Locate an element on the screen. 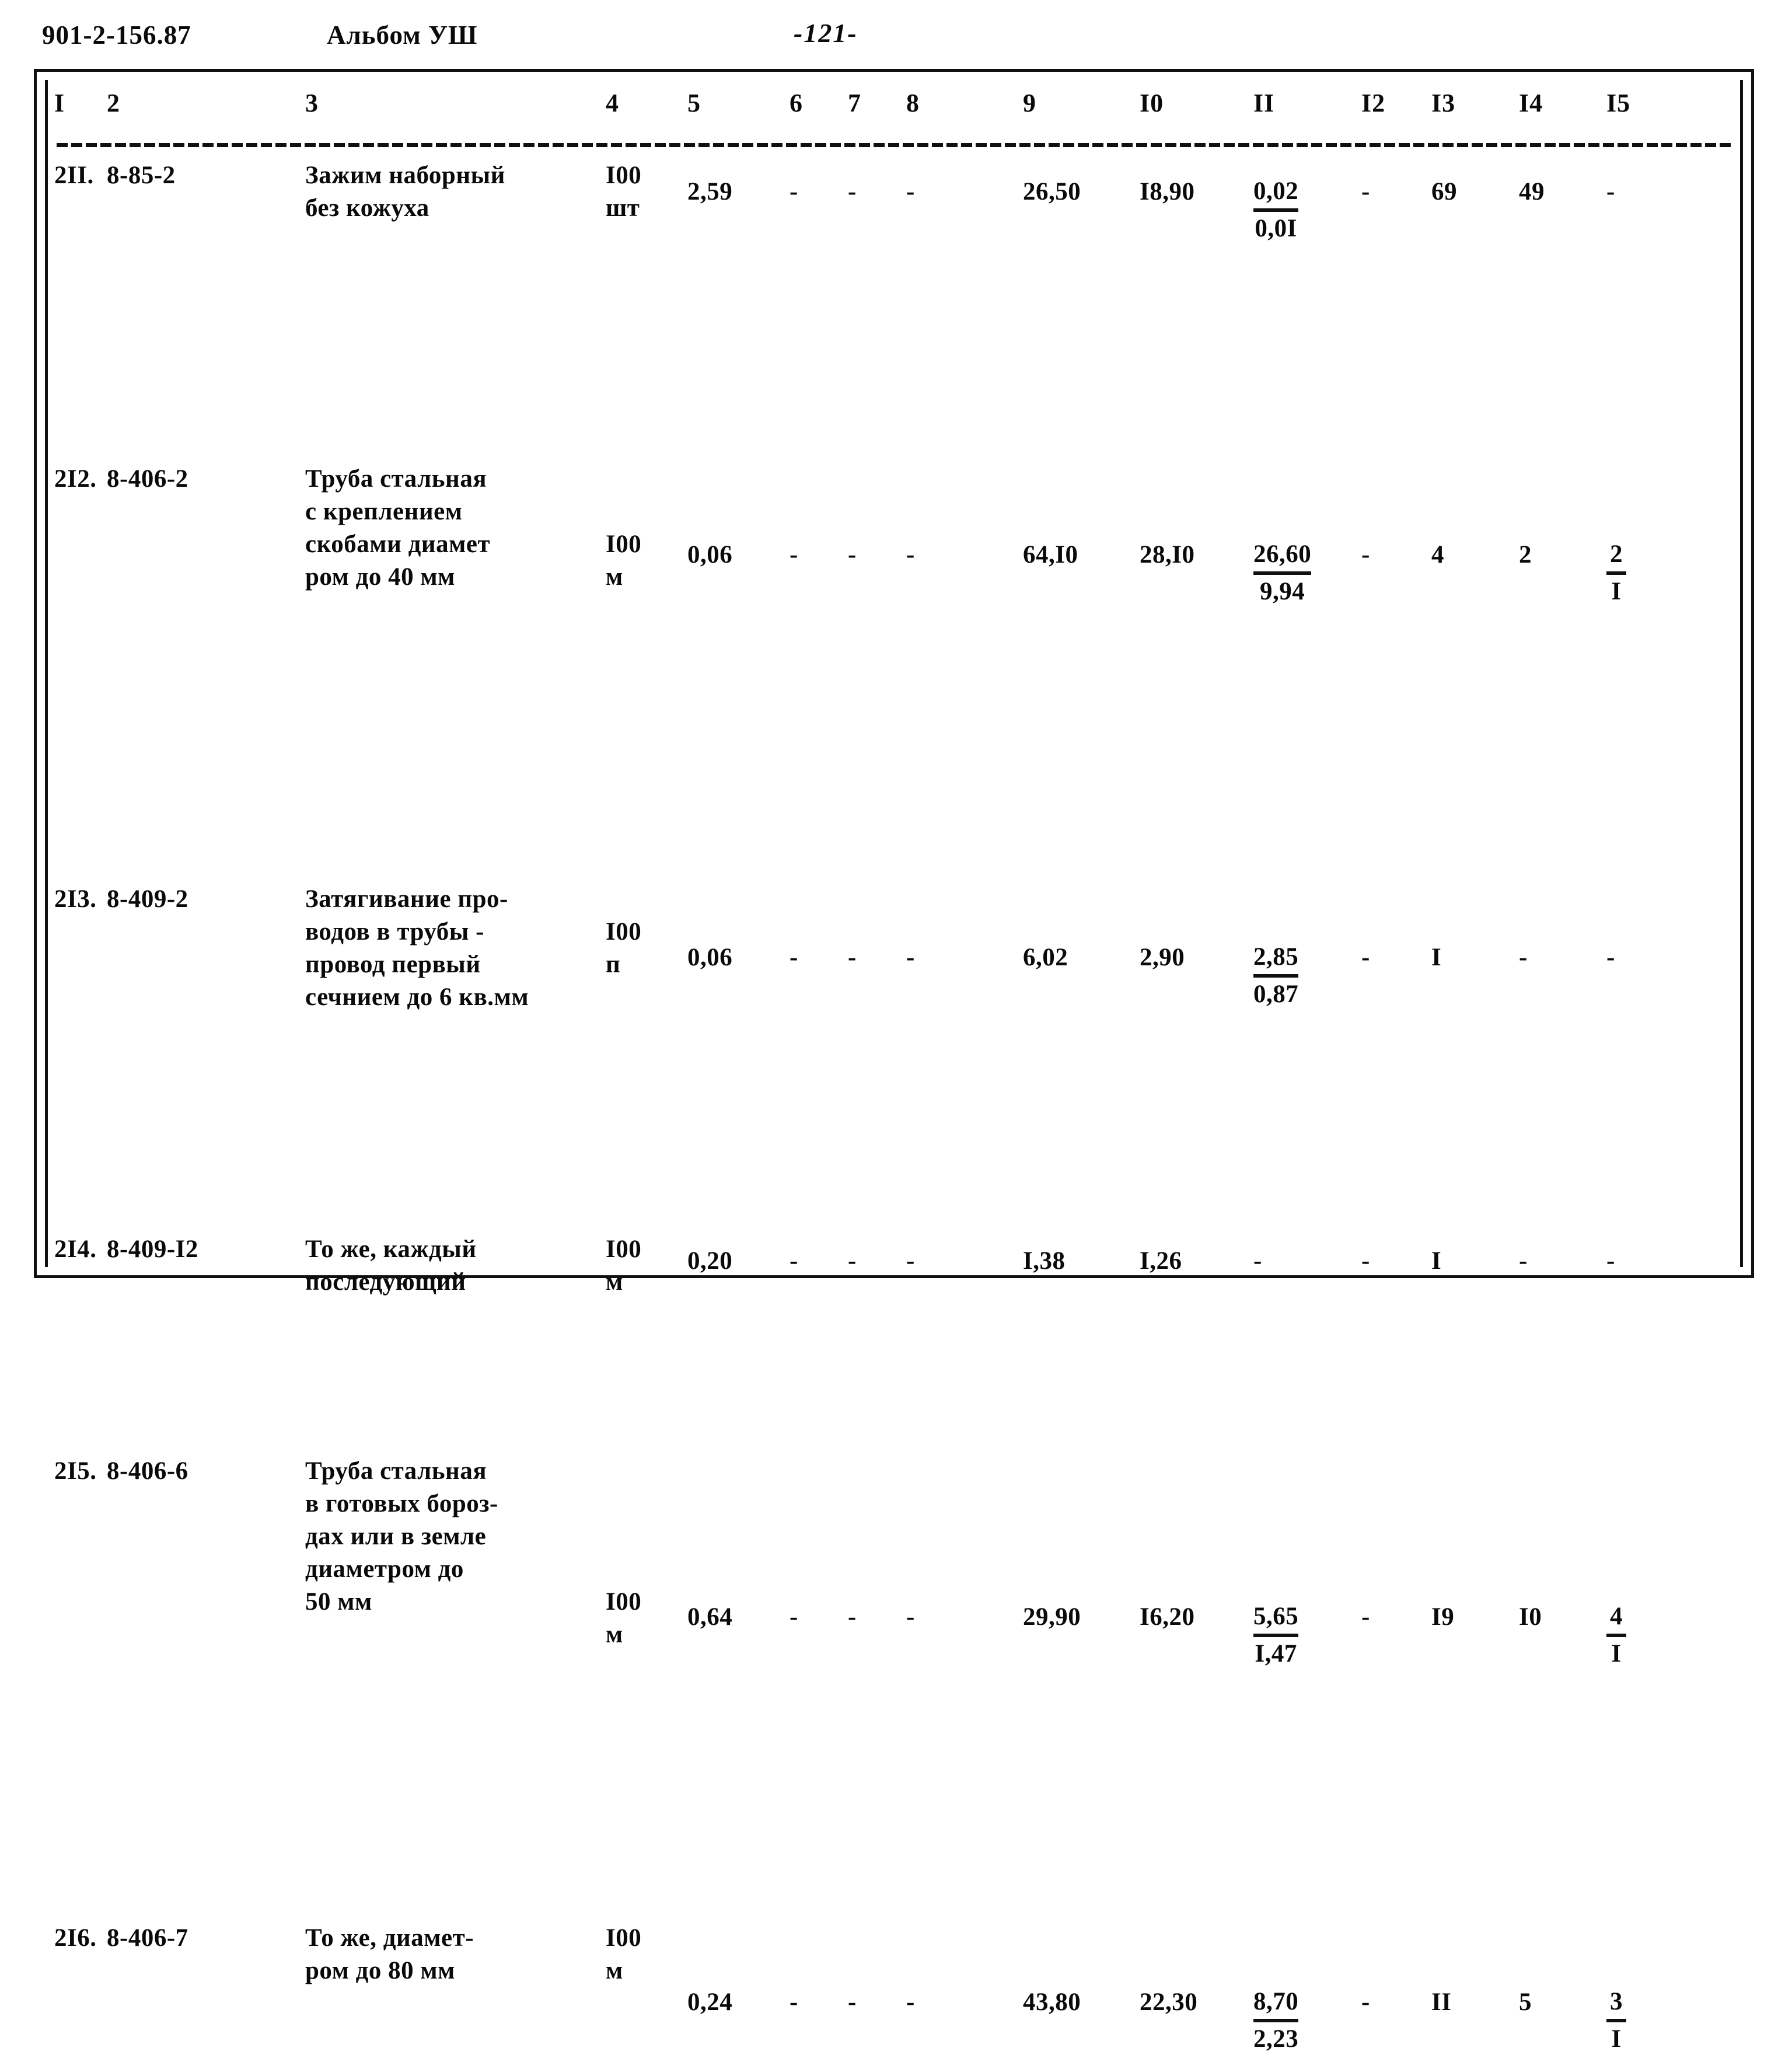 The image size is (1792, 2055). row-value-col15-fraction: 3I is located at coordinates (1616, 2021).